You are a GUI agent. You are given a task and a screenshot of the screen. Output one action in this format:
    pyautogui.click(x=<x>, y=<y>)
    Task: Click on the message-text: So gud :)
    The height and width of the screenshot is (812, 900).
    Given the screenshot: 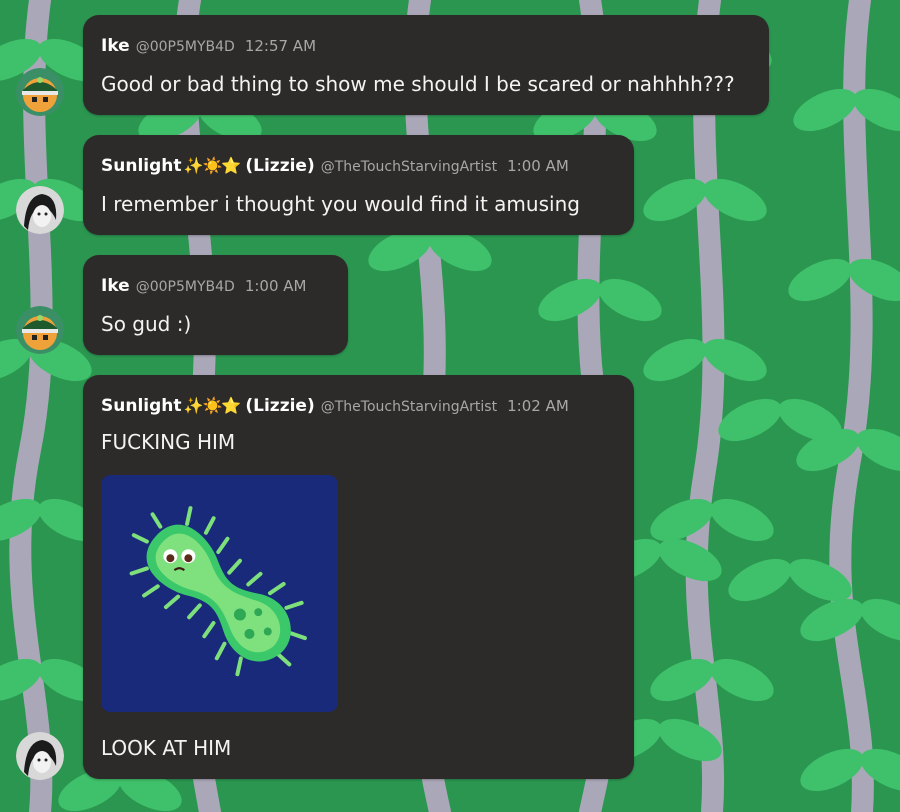 What is the action you would take?
    pyautogui.click(x=146, y=324)
    